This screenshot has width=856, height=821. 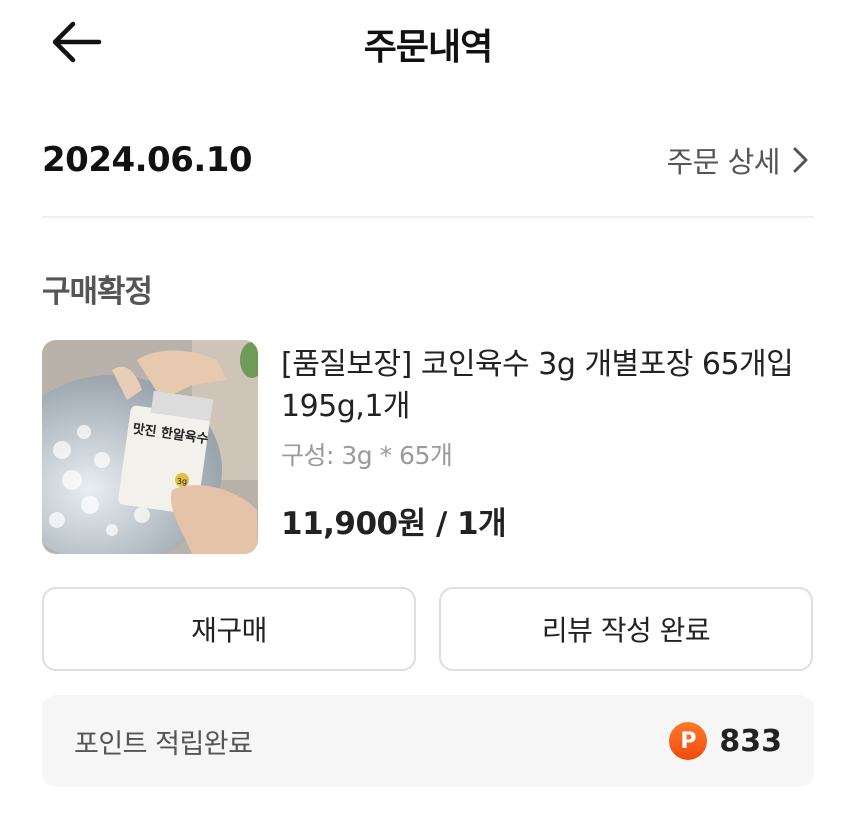 What do you see at coordinates (428, 741) in the screenshot?
I see `points-earned-panel: 포인트 적립완료 P 833` at bounding box center [428, 741].